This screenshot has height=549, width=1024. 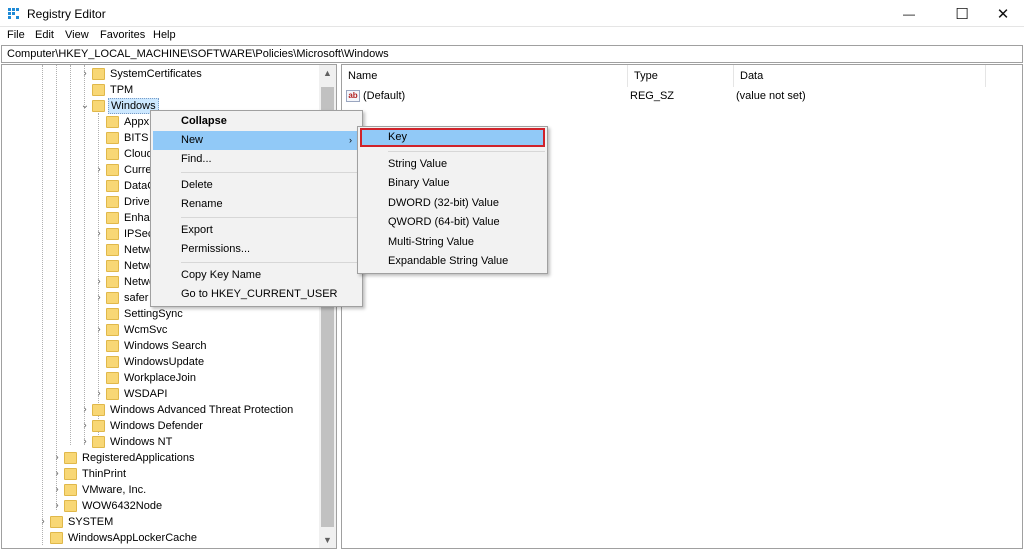 What do you see at coordinates (164, 35) in the screenshot?
I see `menu-help: Help` at bounding box center [164, 35].